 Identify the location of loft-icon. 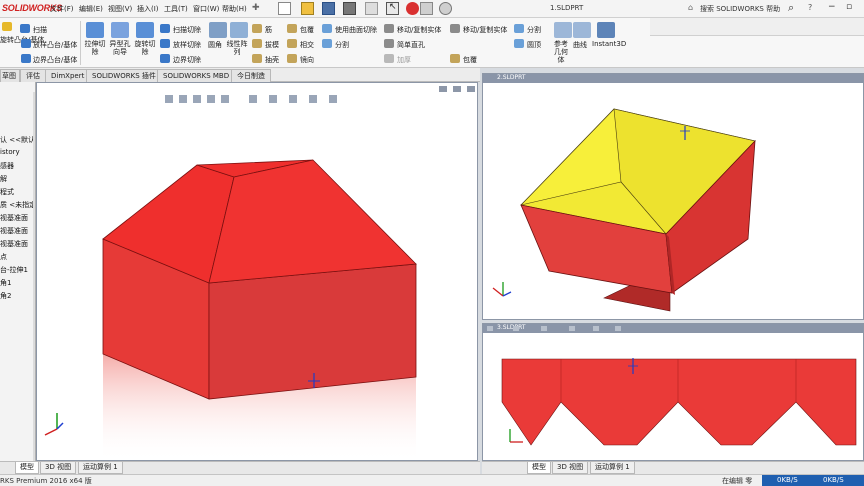
(26, 43).